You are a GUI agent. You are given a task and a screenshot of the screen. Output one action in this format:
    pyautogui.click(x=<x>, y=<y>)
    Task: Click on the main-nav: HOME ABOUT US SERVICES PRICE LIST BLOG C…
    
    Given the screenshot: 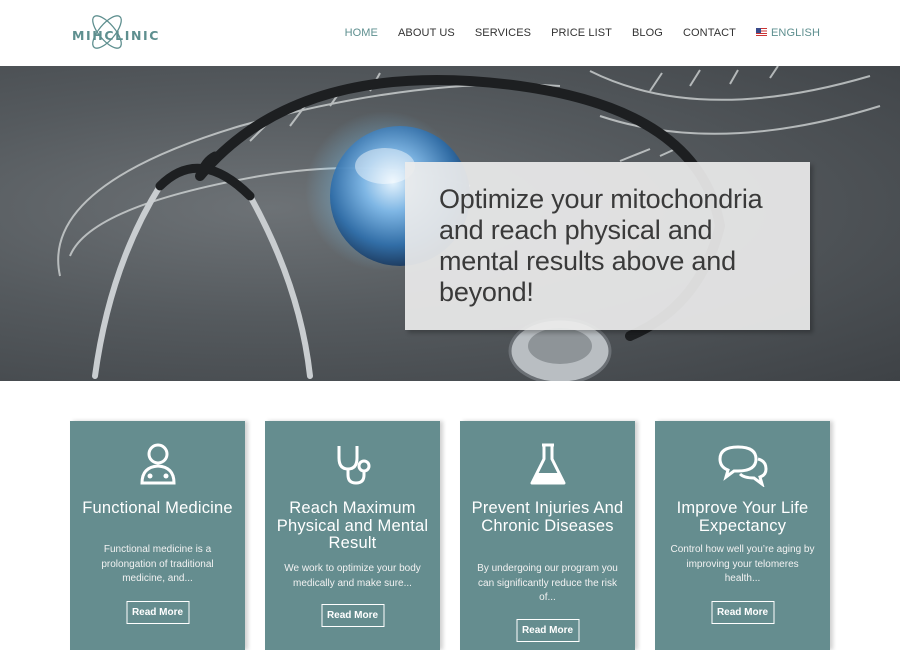 What is the action you would take?
    pyautogui.click(x=572, y=33)
    